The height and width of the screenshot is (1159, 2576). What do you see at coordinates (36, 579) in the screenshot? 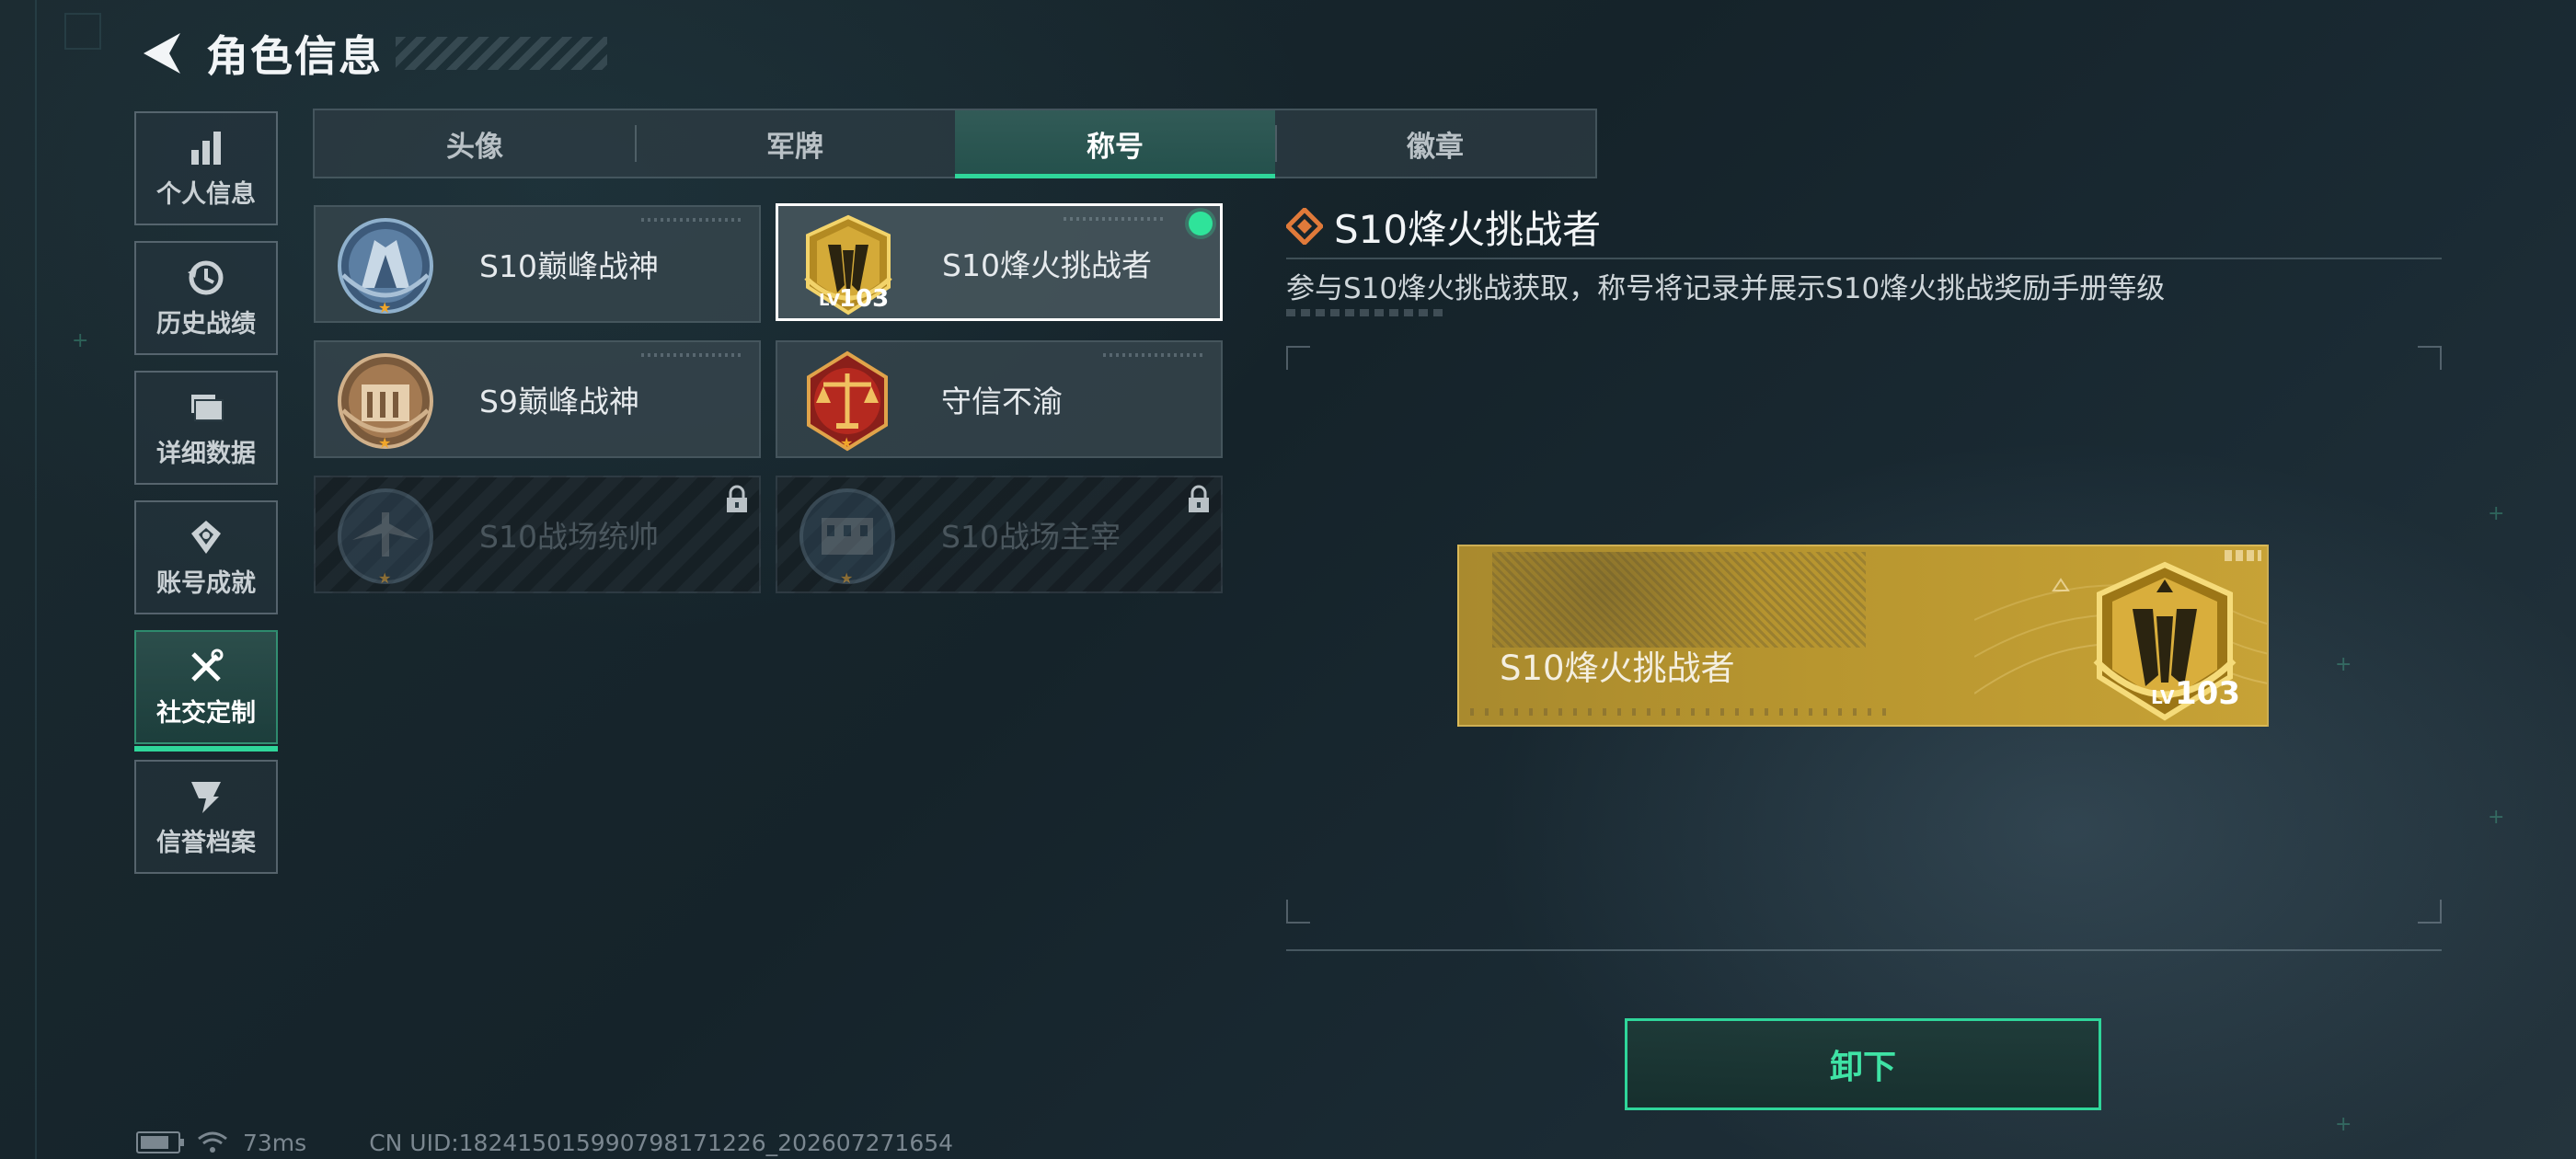
I see `bg-deco-line` at bounding box center [36, 579].